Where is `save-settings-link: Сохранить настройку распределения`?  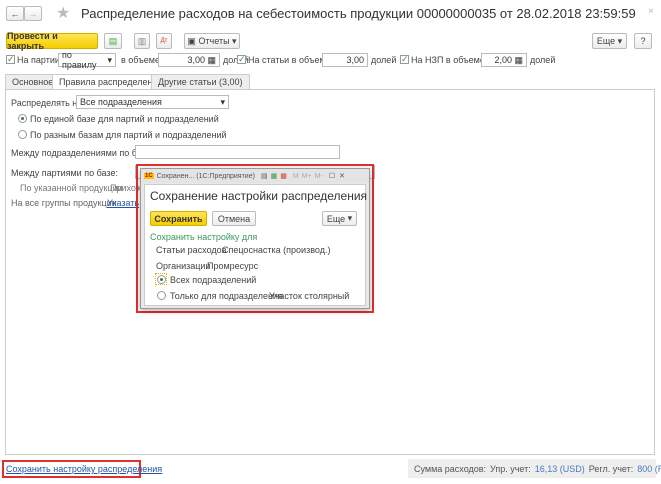
save-settings-link: Сохранить настройку распределения is located at coordinates (84, 469).